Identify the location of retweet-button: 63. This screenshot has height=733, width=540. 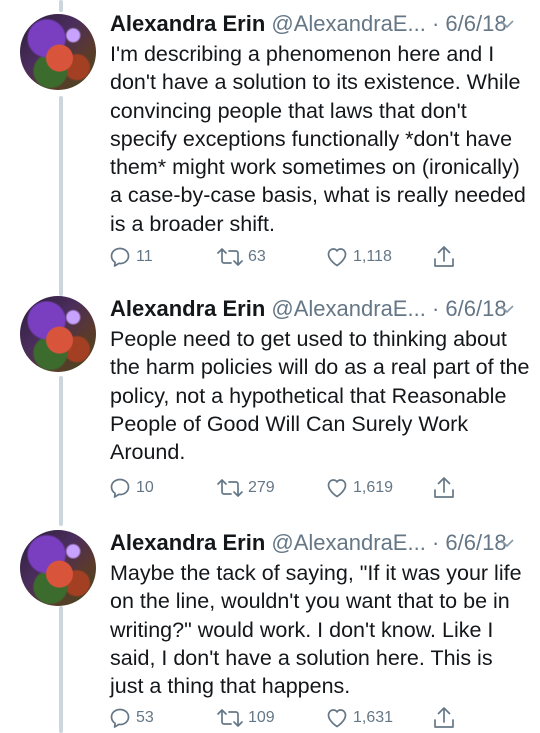
(241, 257).